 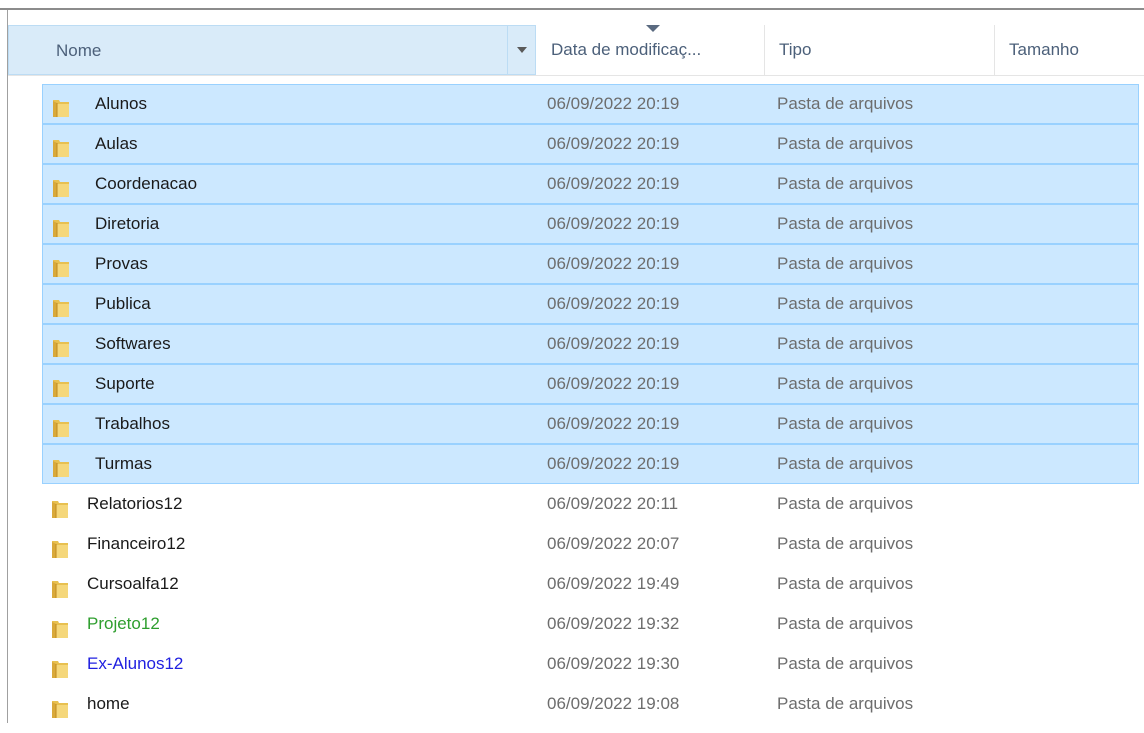 I want to click on file-name: Publica, so click(x=123, y=303).